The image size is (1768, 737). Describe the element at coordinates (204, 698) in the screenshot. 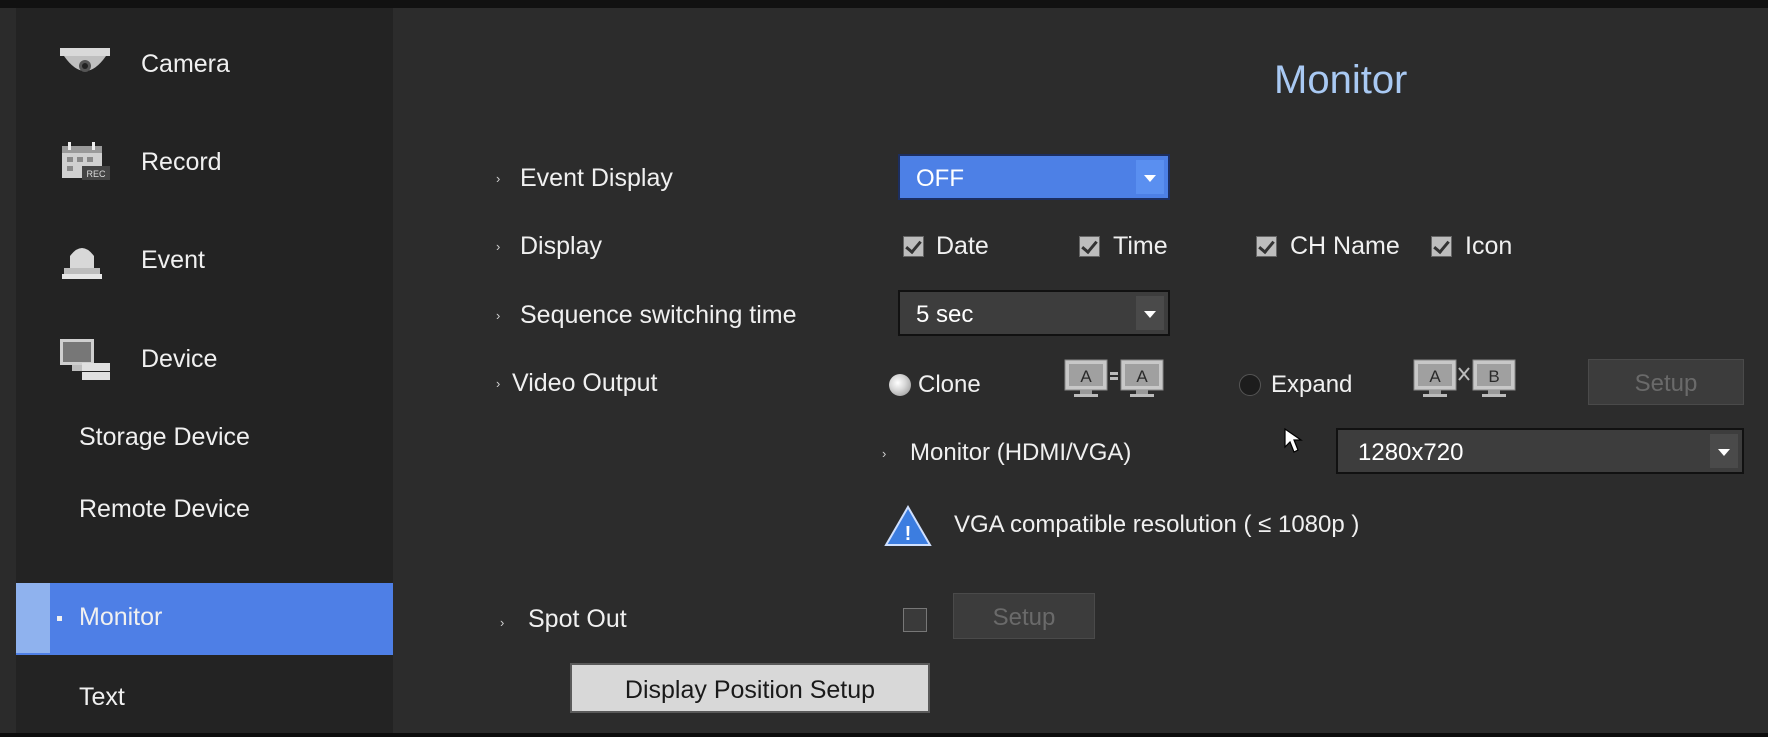

I see `sidebar-subitem-text: Text` at that location.